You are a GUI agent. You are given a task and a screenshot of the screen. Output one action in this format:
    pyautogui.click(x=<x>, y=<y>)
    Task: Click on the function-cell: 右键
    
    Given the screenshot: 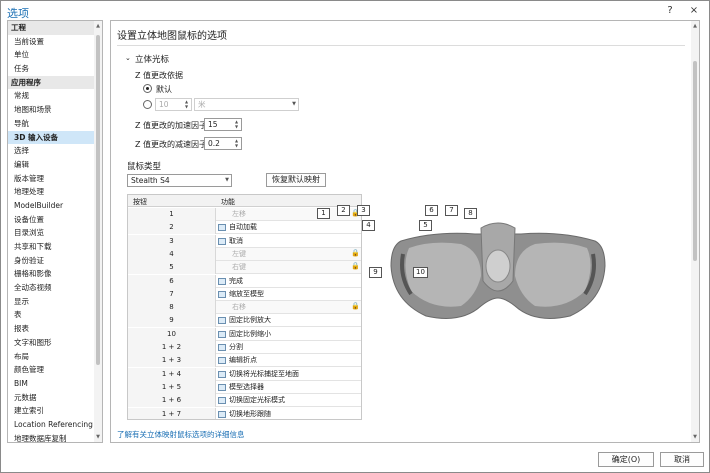 What is the action you would take?
    pyautogui.click(x=239, y=267)
    